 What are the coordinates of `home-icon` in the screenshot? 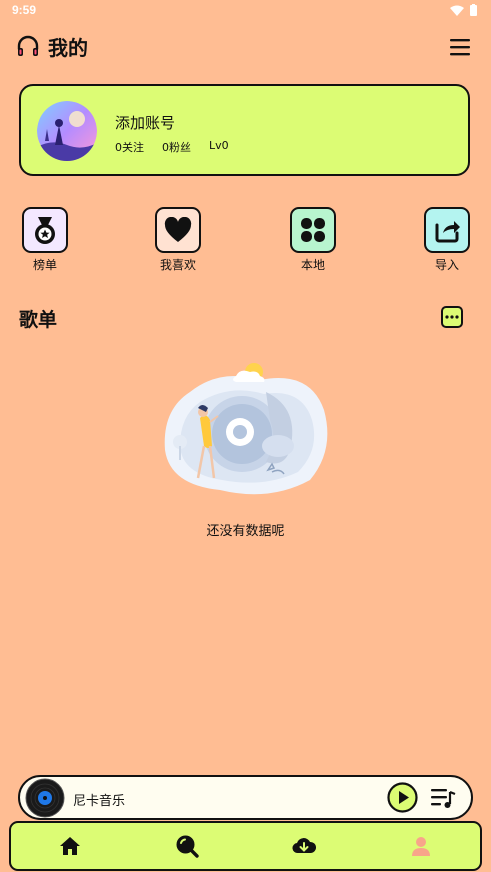 It's located at (69, 846).